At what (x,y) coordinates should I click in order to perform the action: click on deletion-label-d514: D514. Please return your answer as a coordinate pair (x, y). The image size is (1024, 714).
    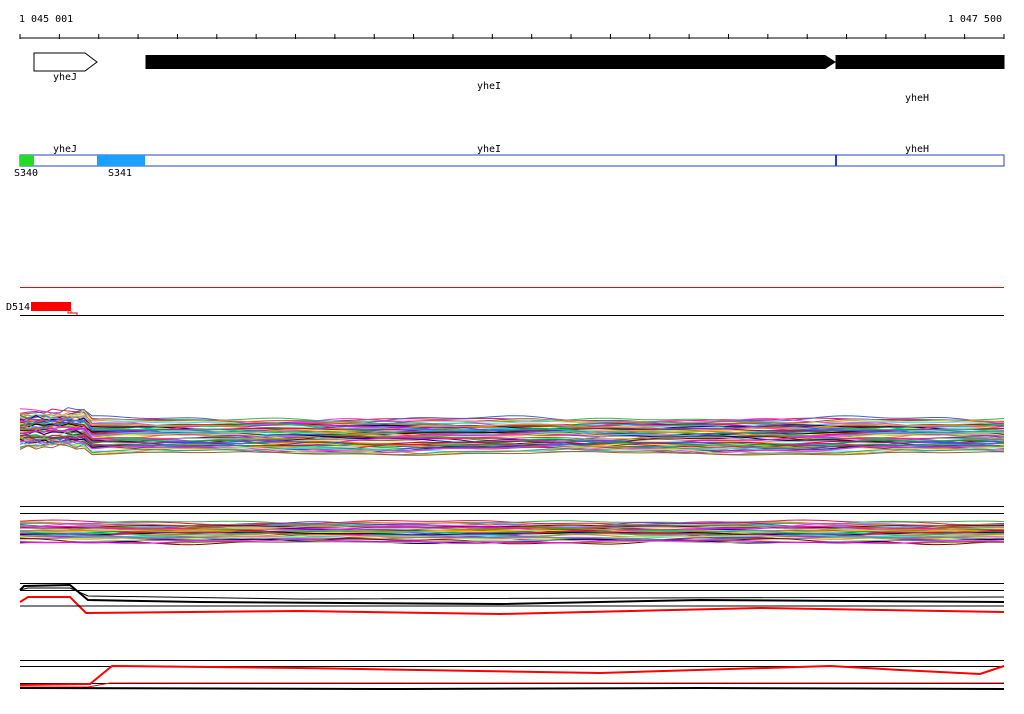
    Looking at the image, I should click on (18, 307).